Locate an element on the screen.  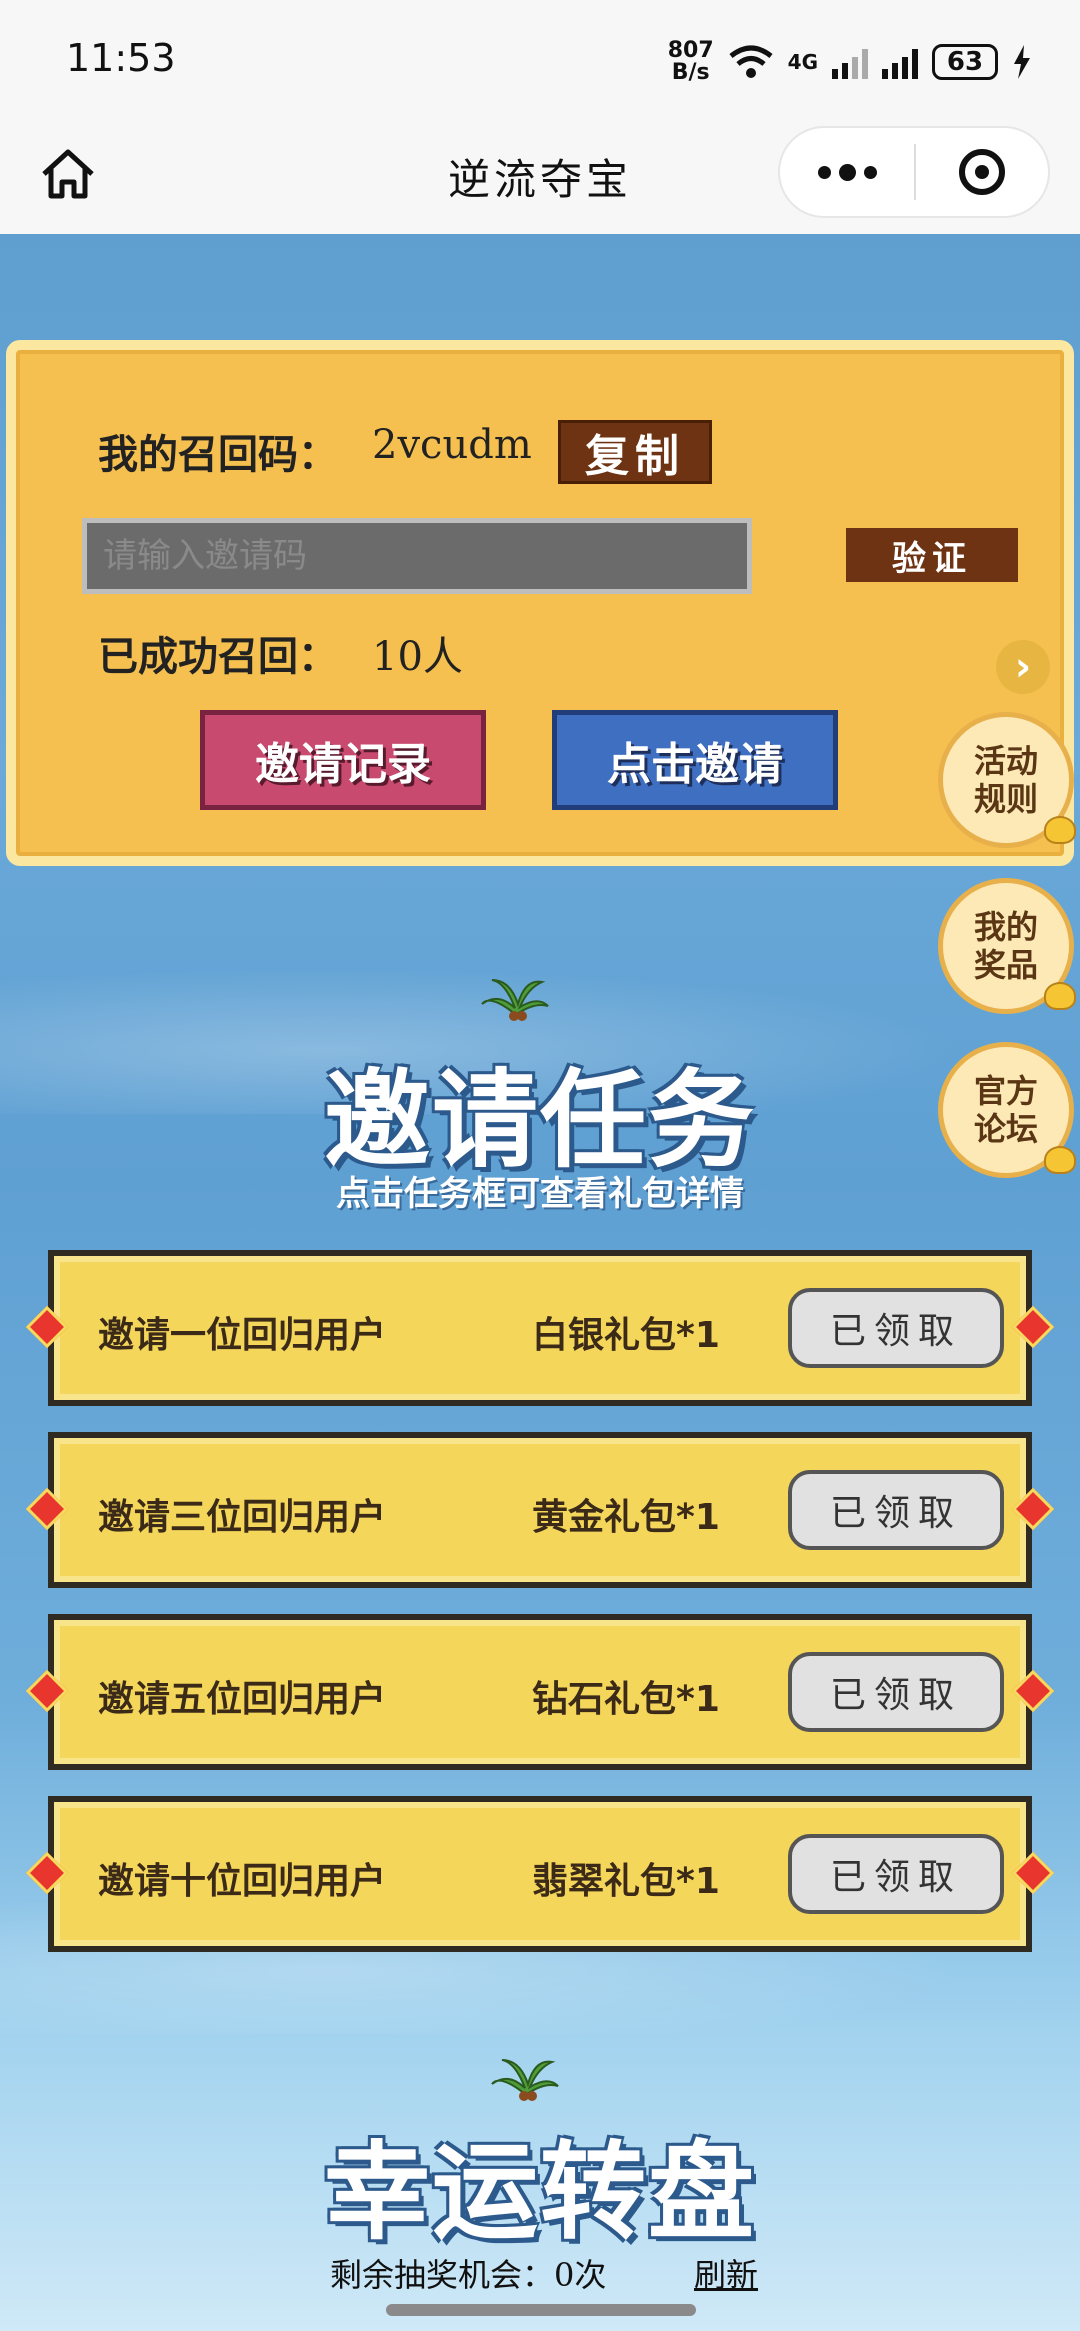
verify-button: 验证 is located at coordinates (932, 555).